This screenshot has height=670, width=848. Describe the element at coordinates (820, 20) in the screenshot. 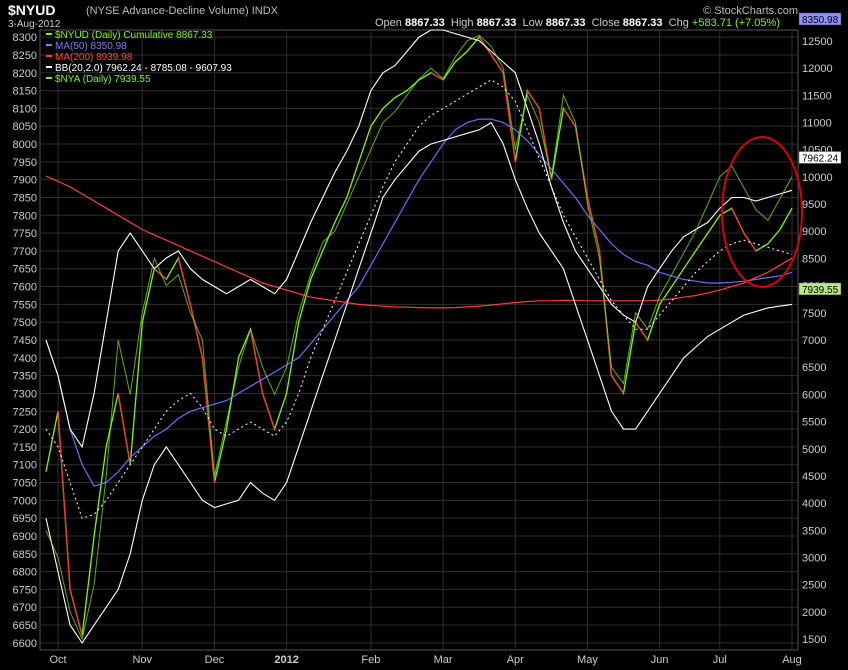

I see `price-tag-label: 8350.98` at that location.